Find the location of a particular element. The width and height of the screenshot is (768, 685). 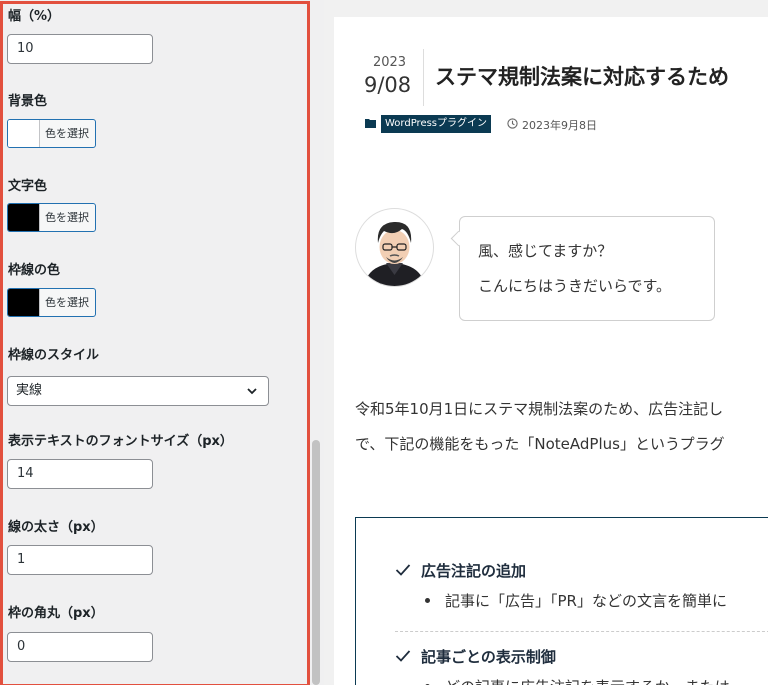

border-color-button-label: 色を選択 is located at coordinates (67, 302).